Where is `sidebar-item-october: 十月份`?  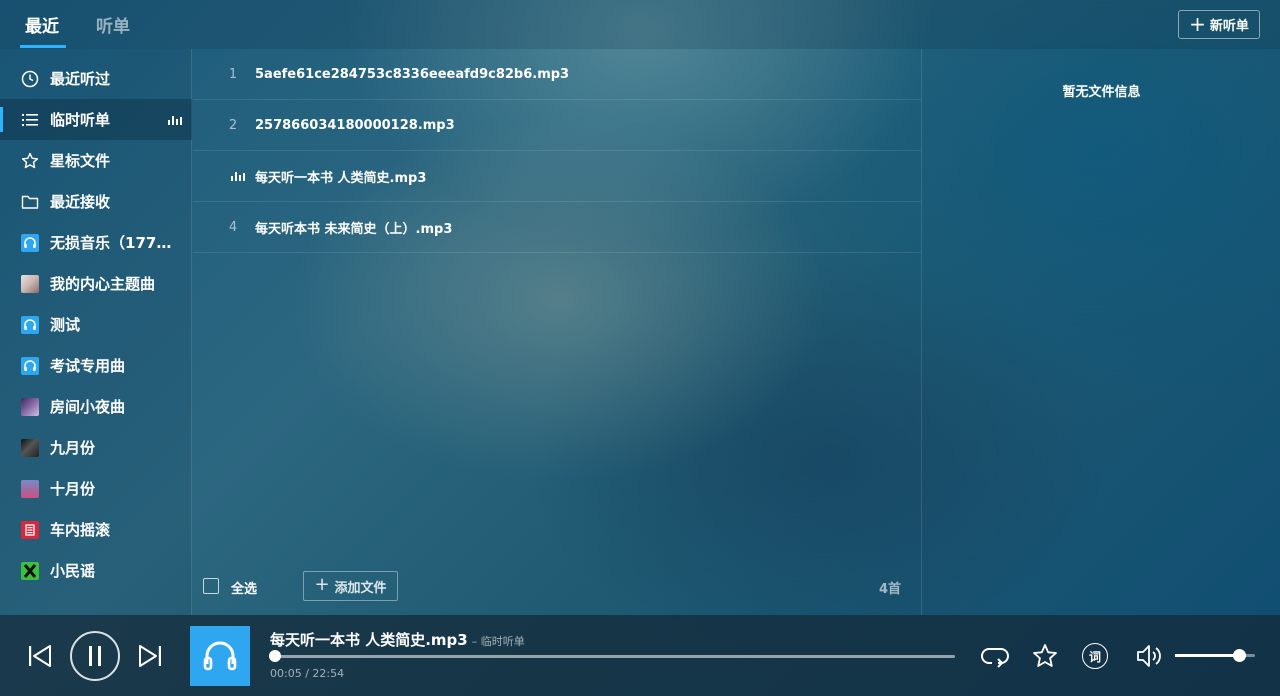 sidebar-item-october: 十月份 is located at coordinates (96, 488).